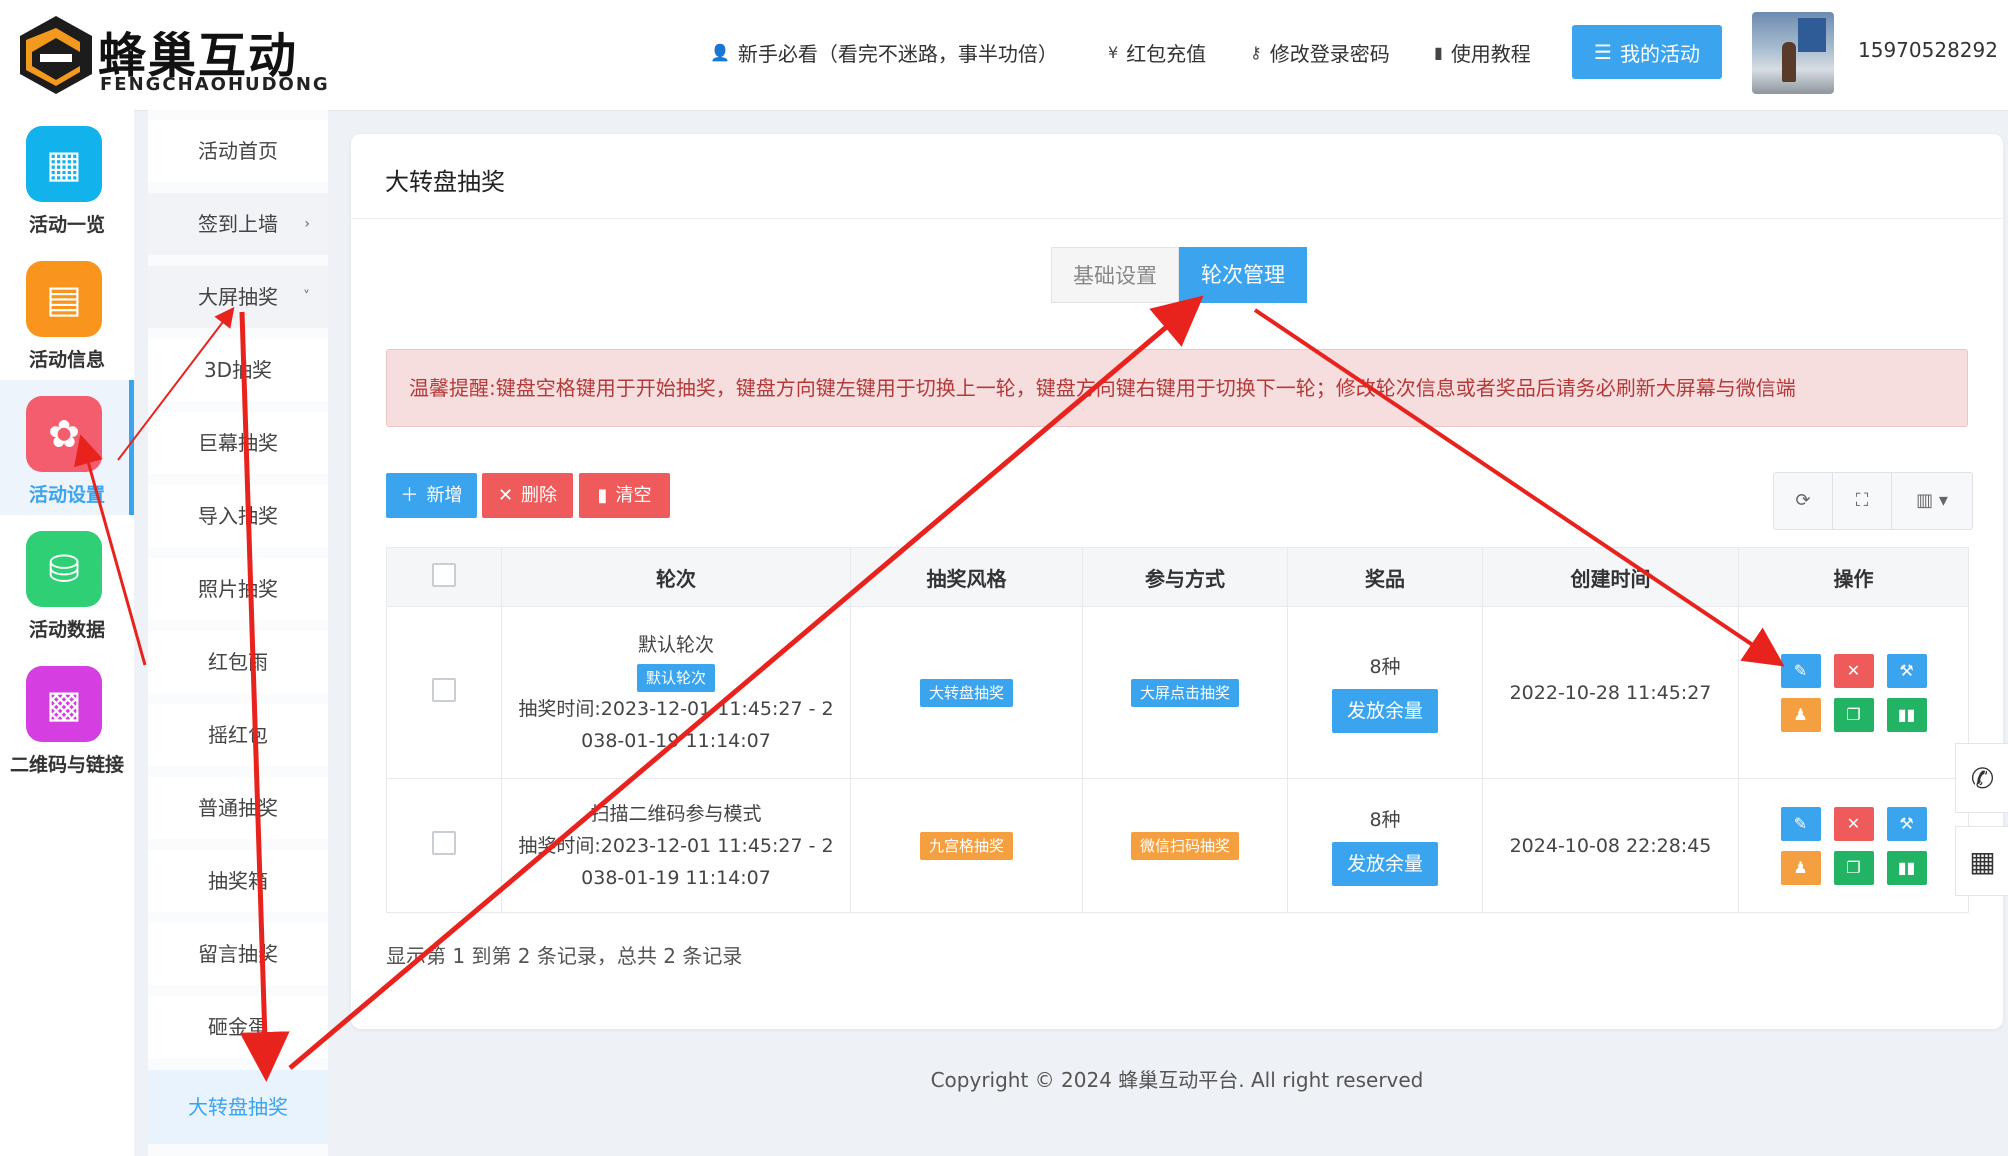  I want to click on subnav-label: 导入抽奖, so click(238, 516).